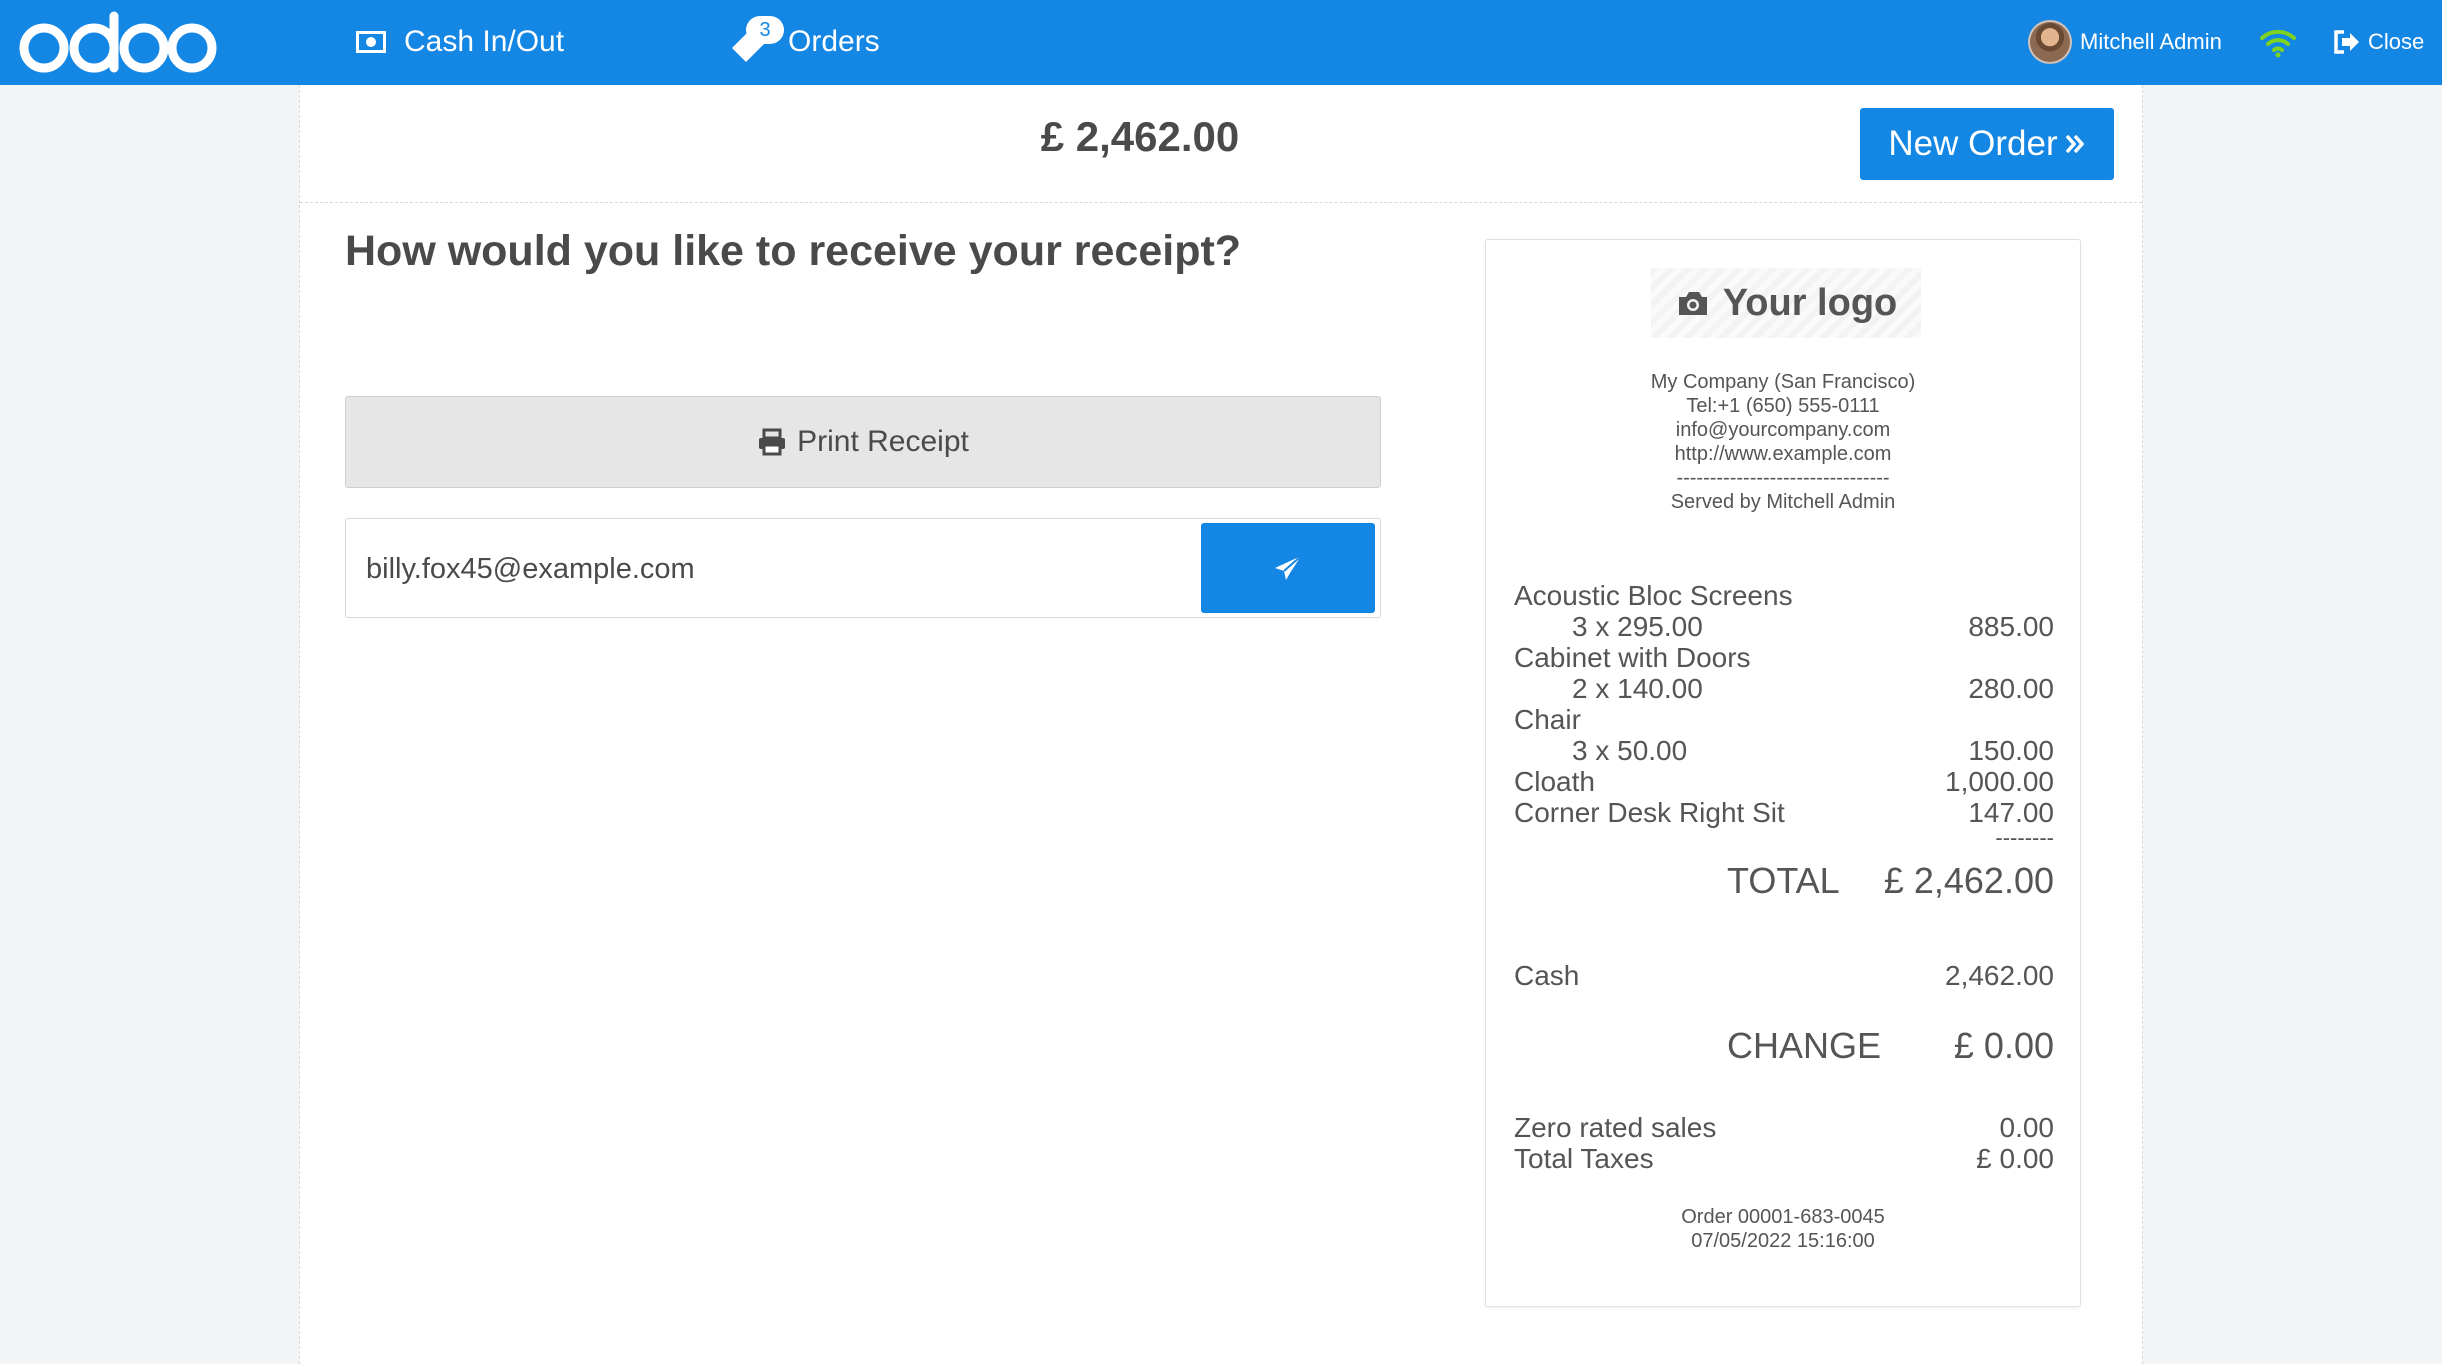  I want to click on order-date: 07/05/2022 15:16:00, so click(1783, 1241).